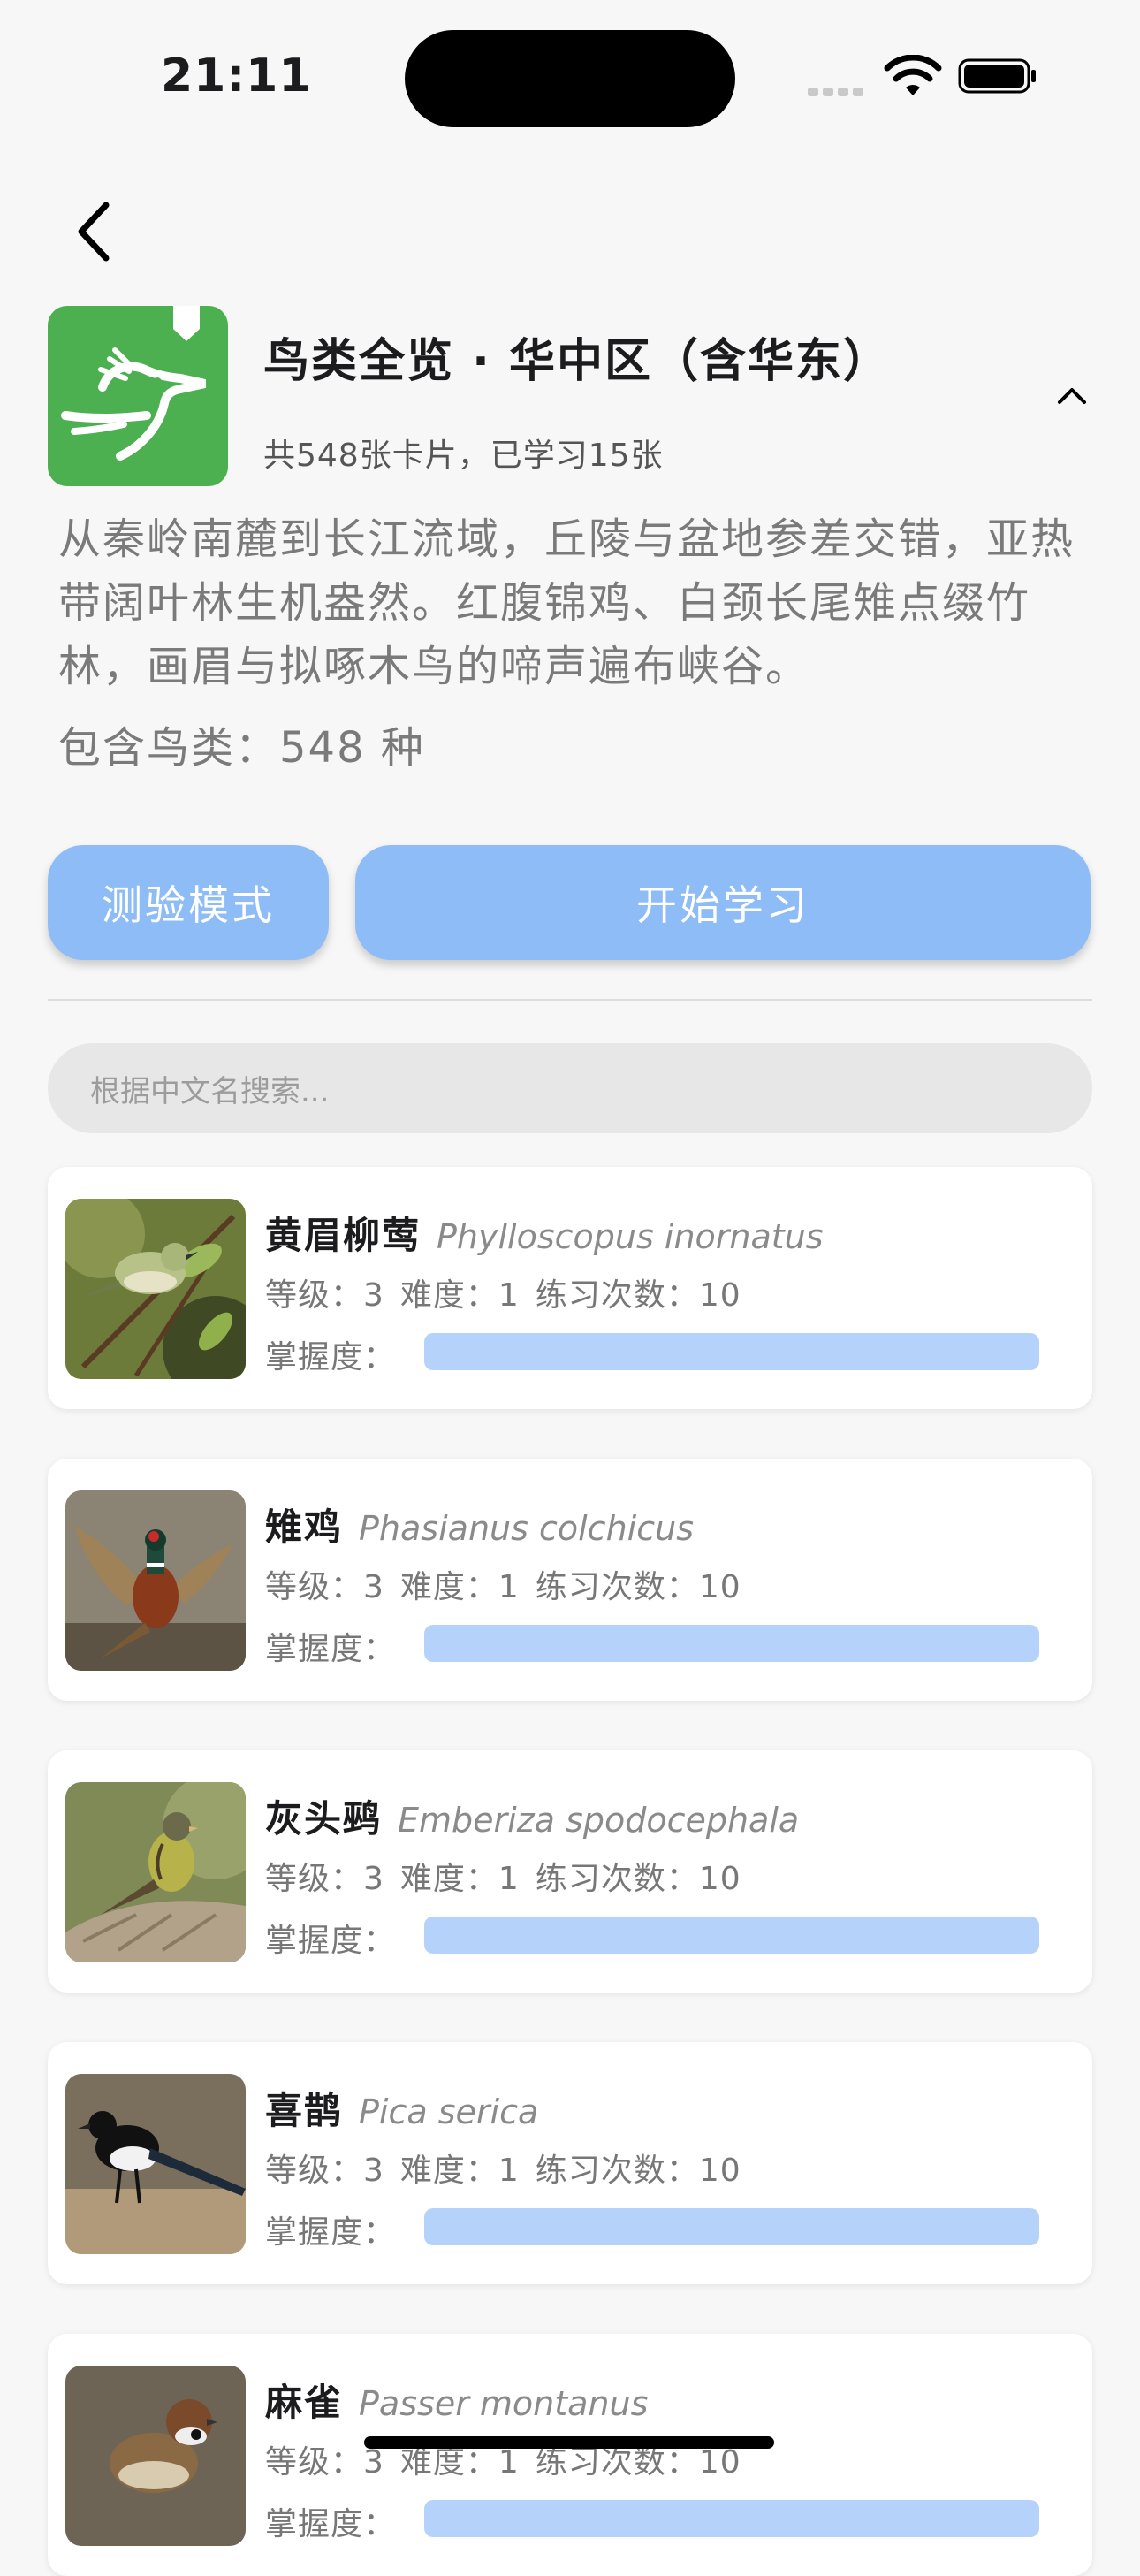  What do you see at coordinates (463, 456) in the screenshot?
I see `deck-card-count: 共548张卡片，已学习15张` at bounding box center [463, 456].